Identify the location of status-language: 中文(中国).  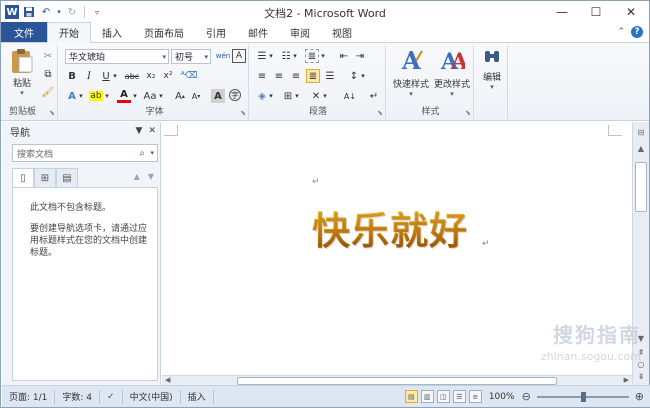
(152, 396).